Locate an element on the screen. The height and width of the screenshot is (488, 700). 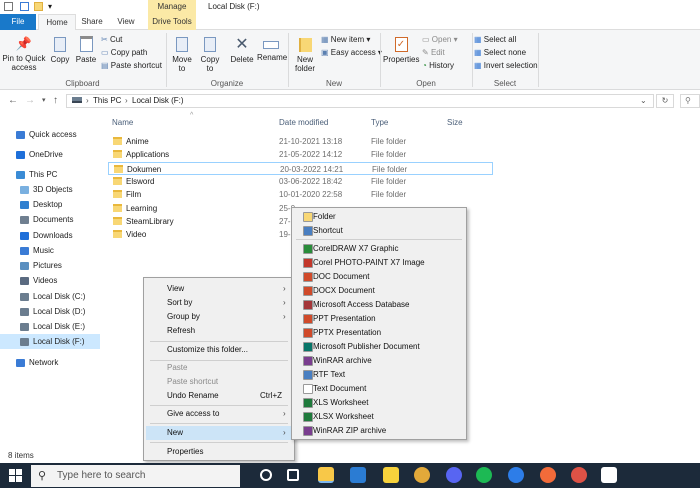
windows-start-icon is located at coordinates (15, 475).